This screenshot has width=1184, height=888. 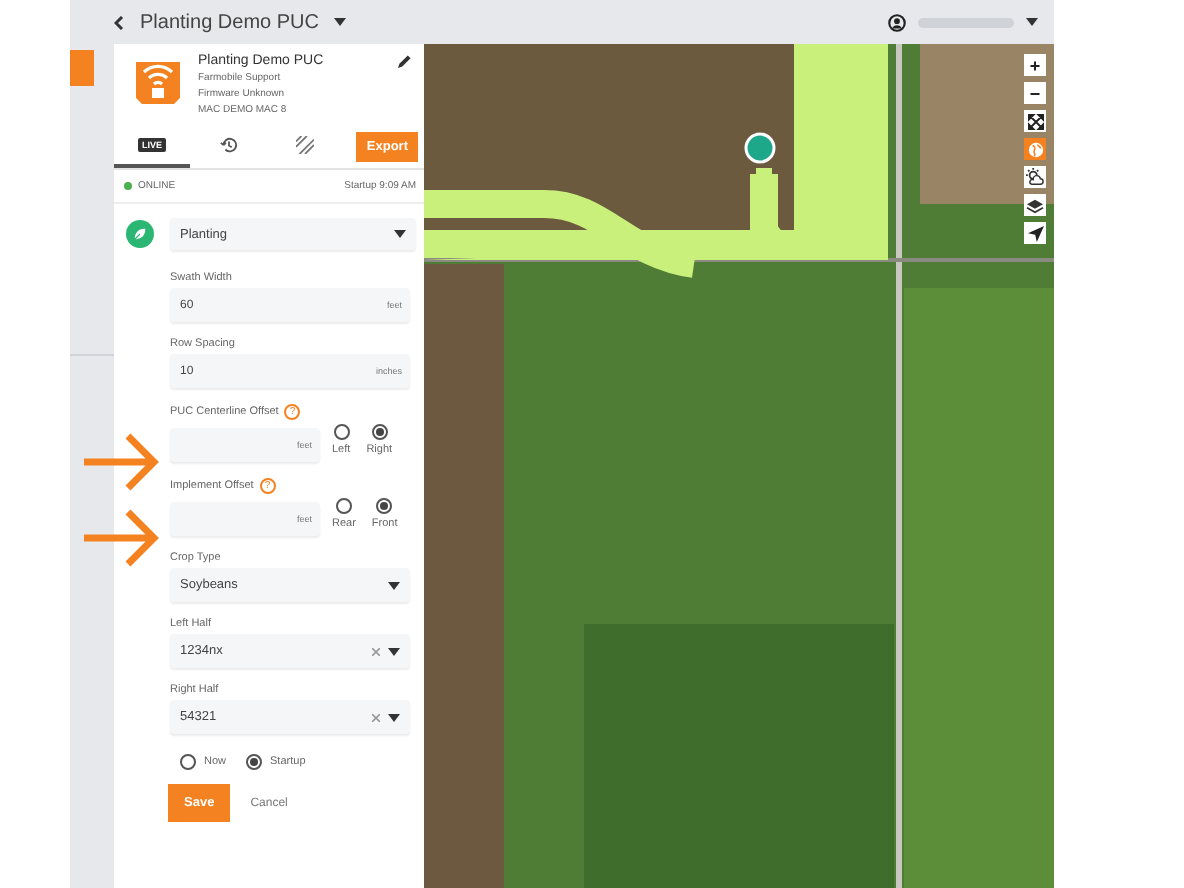 I want to click on weather-icon, so click(x=1035, y=177).